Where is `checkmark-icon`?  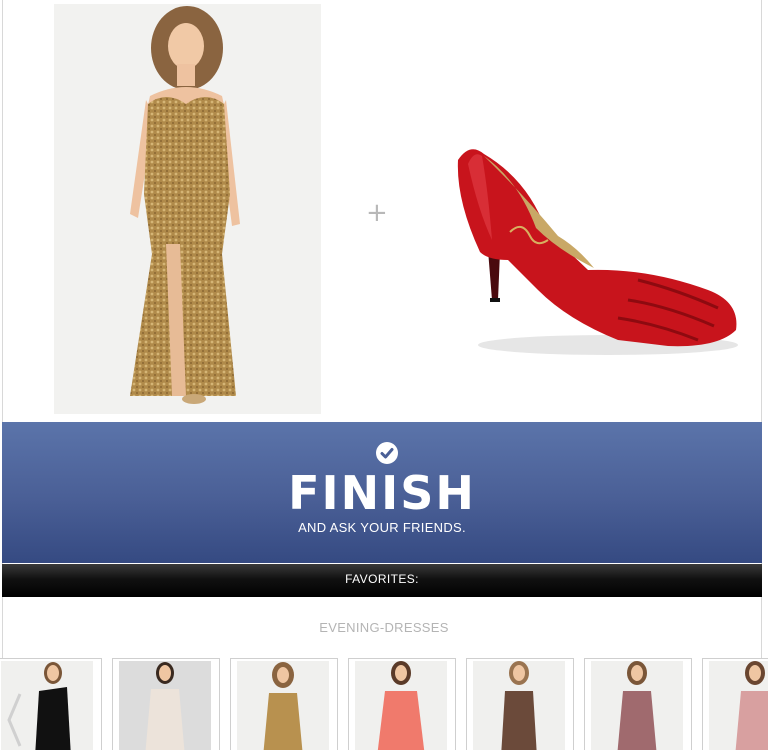 checkmark-icon is located at coordinates (387, 453).